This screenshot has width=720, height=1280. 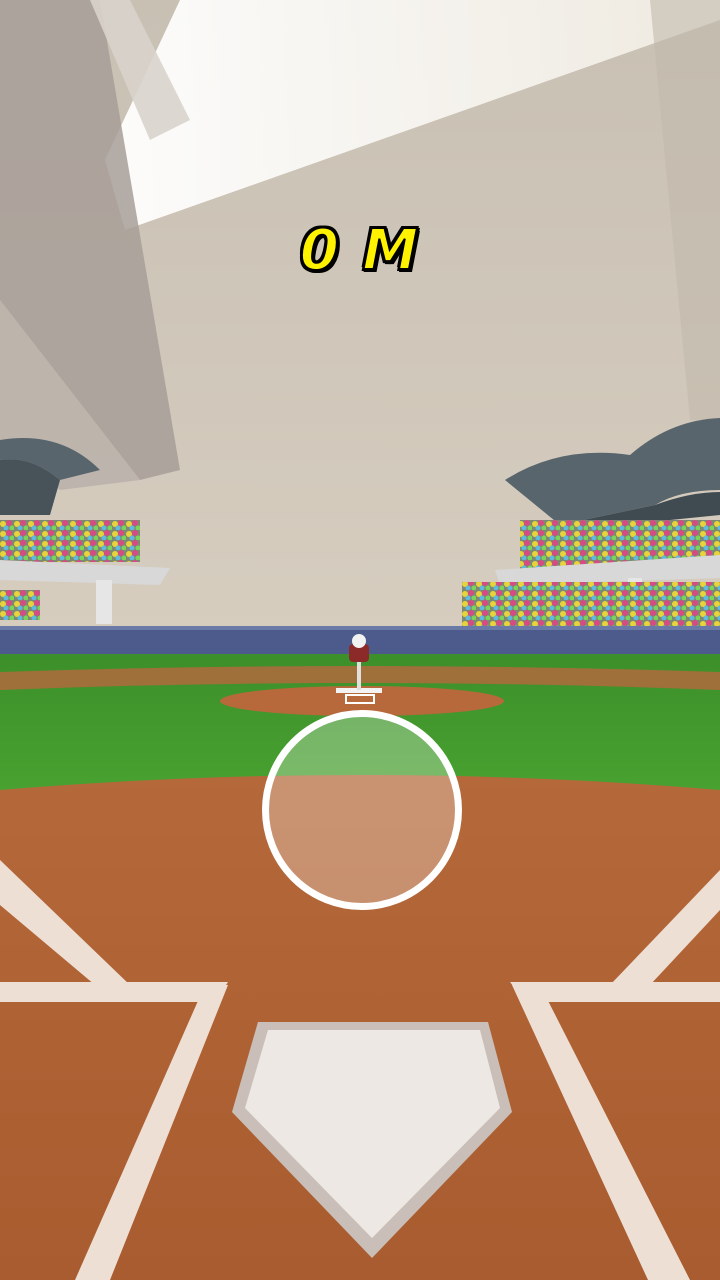 What do you see at coordinates (391, 250) in the screenshot?
I see `distance-unit: M` at bounding box center [391, 250].